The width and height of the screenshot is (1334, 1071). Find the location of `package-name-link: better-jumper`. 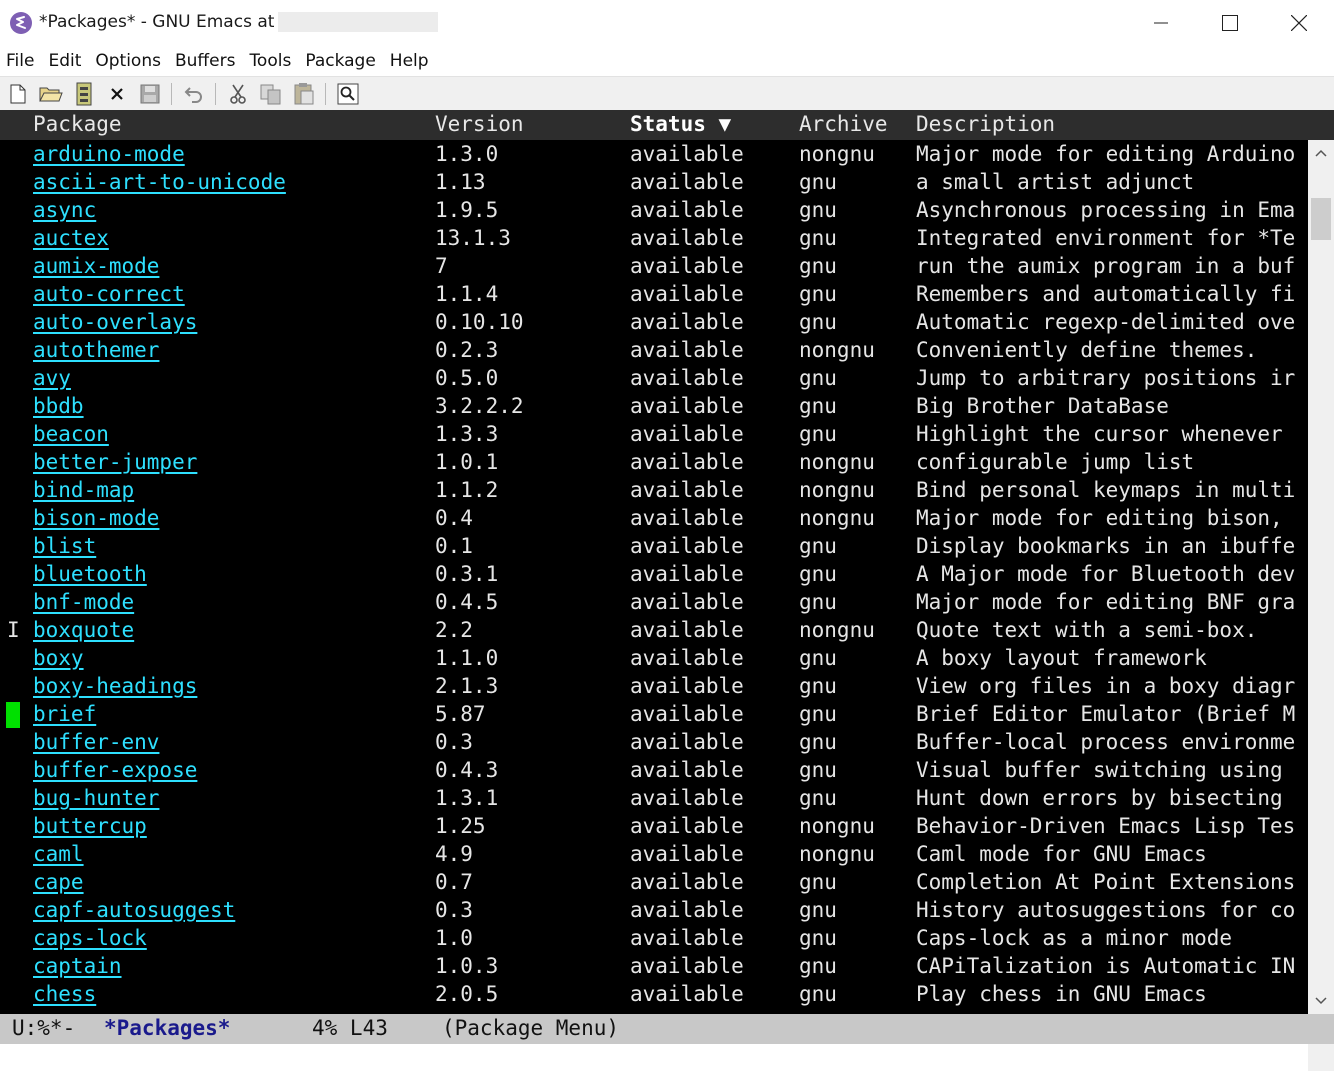

package-name-link: better-jumper is located at coordinates (115, 462).